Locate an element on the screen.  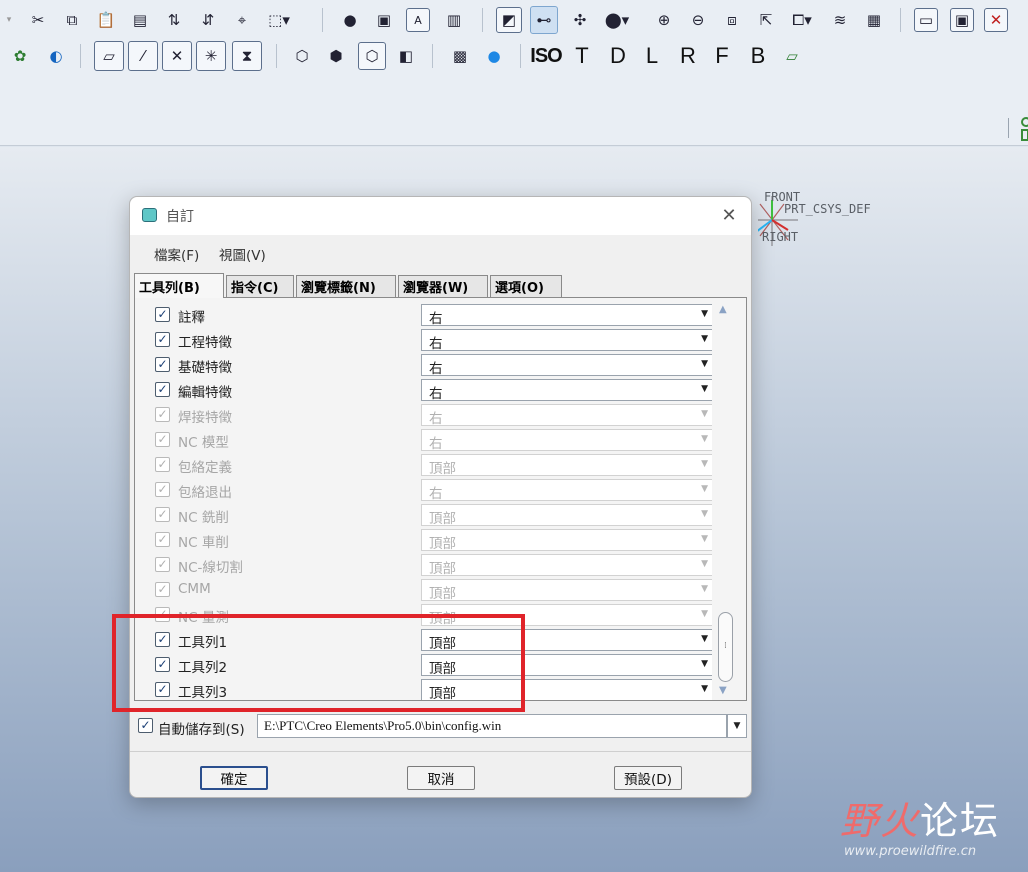
view-manager-icon: ▦ is located at coordinates (874, 20).